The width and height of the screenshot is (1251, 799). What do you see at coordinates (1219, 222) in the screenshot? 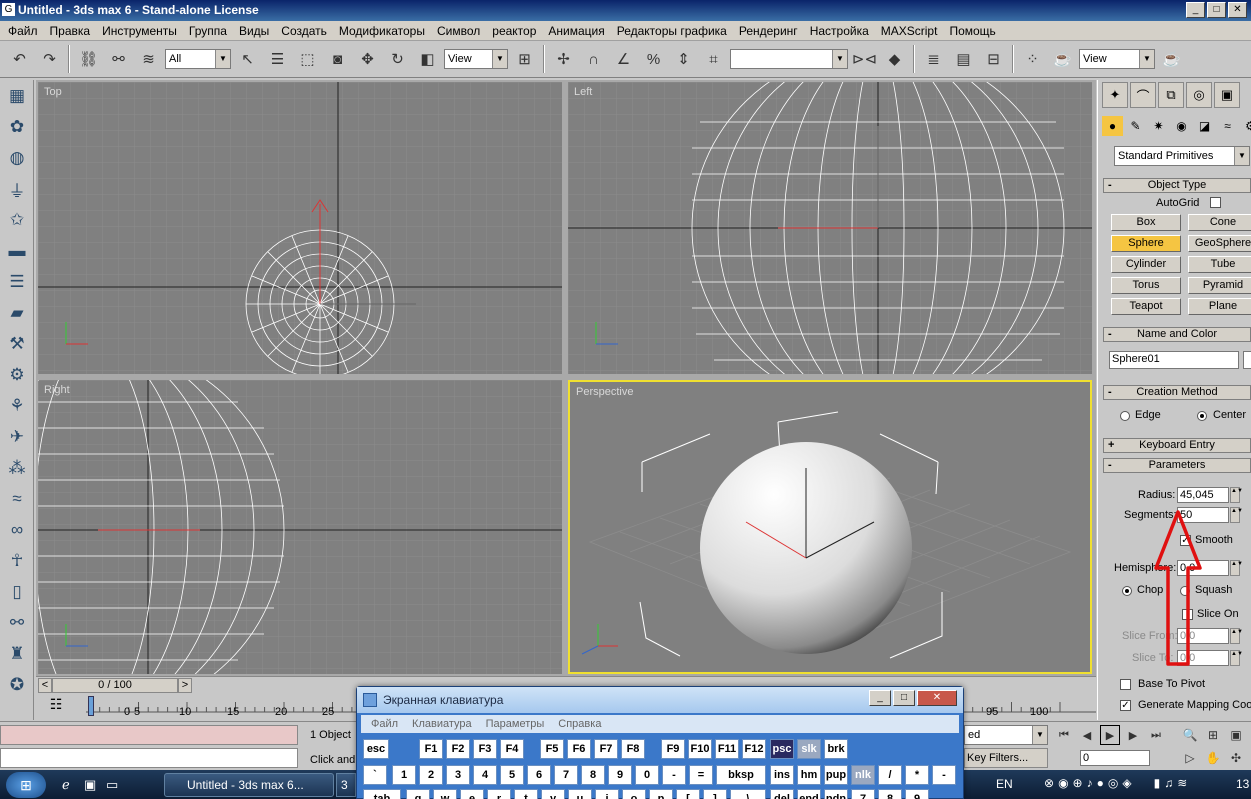
I see `cone-button: Cone` at bounding box center [1219, 222].